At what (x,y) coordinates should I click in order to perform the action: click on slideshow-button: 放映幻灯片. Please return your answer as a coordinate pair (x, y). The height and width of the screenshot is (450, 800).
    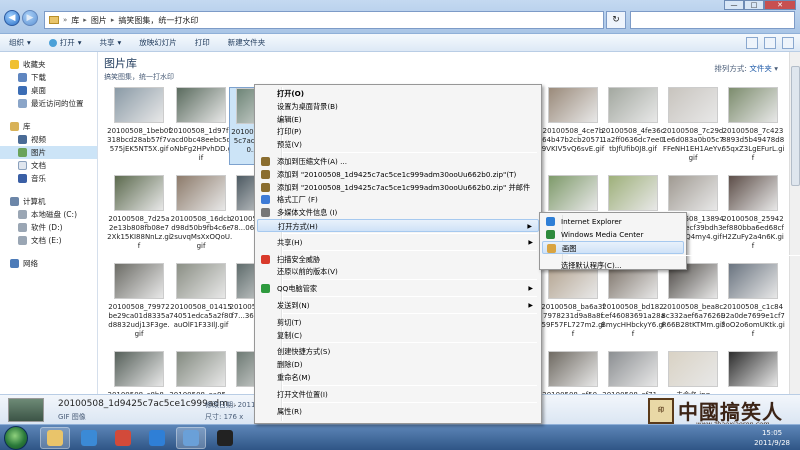
    Looking at the image, I should click on (158, 42).